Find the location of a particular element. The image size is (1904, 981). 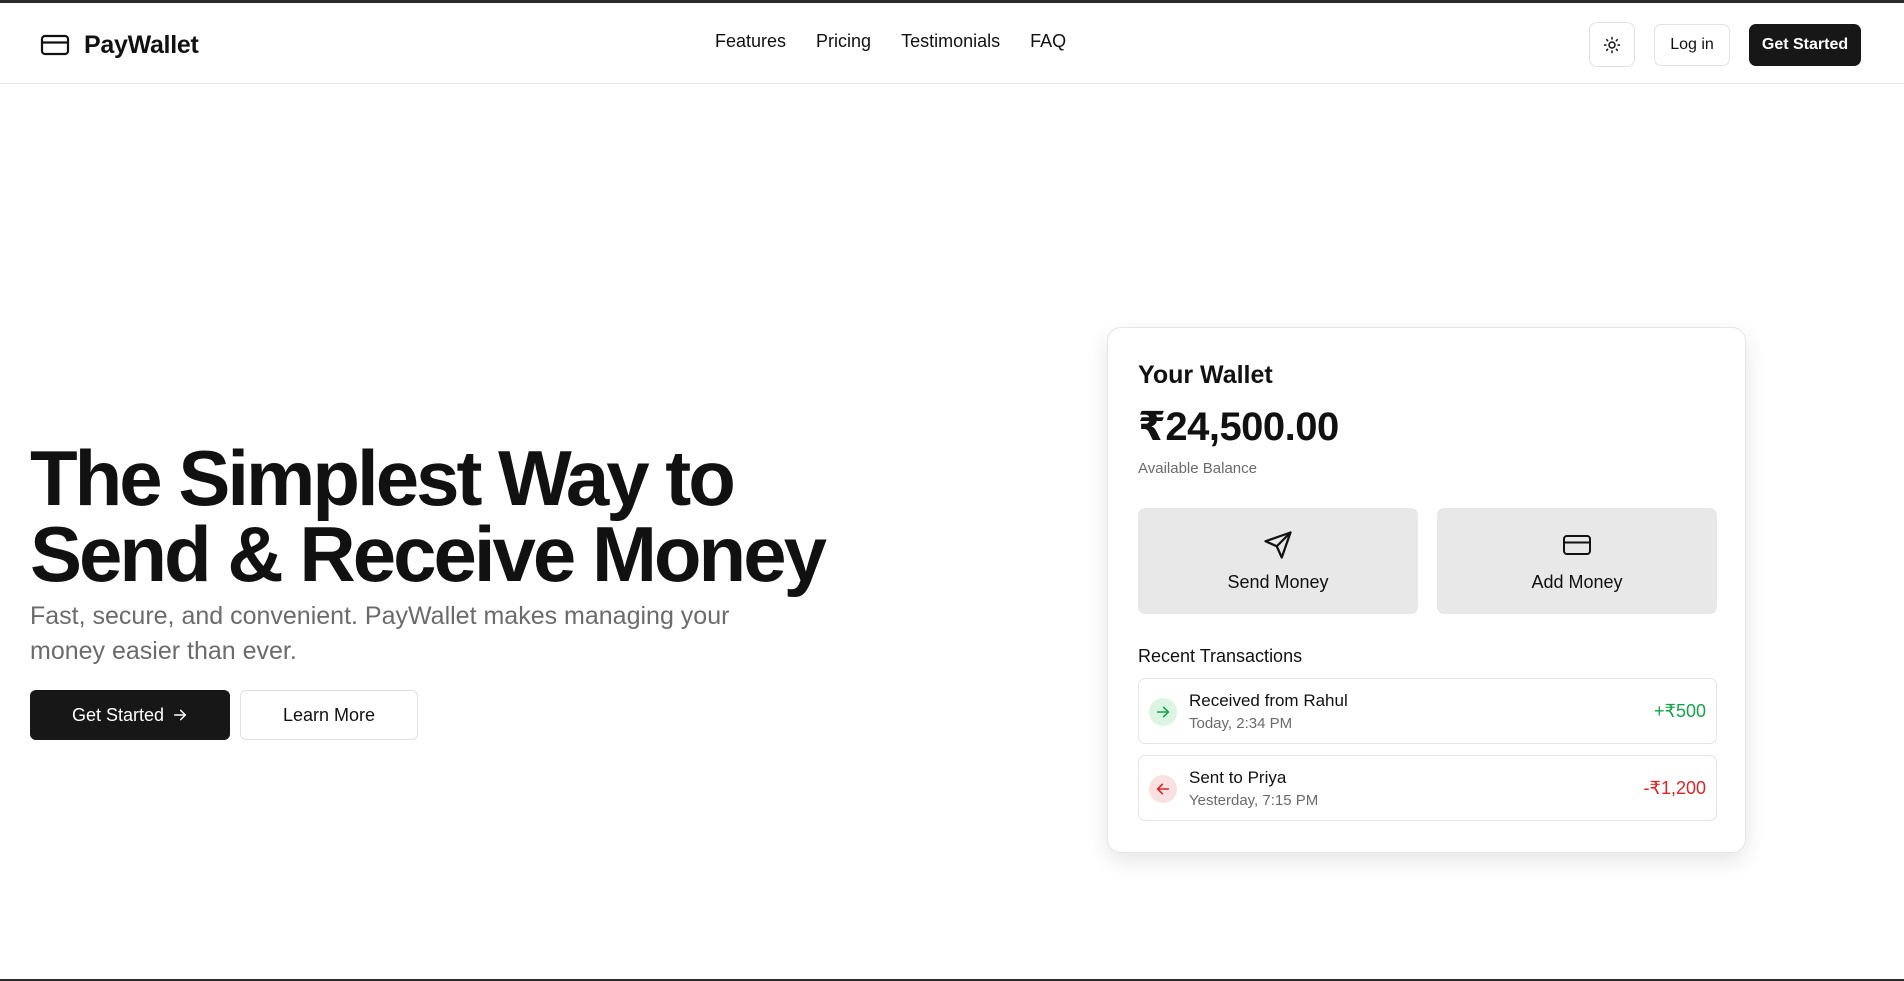

hero-title: The Simplest Way to Send & Receive Money is located at coordinates (428, 516).